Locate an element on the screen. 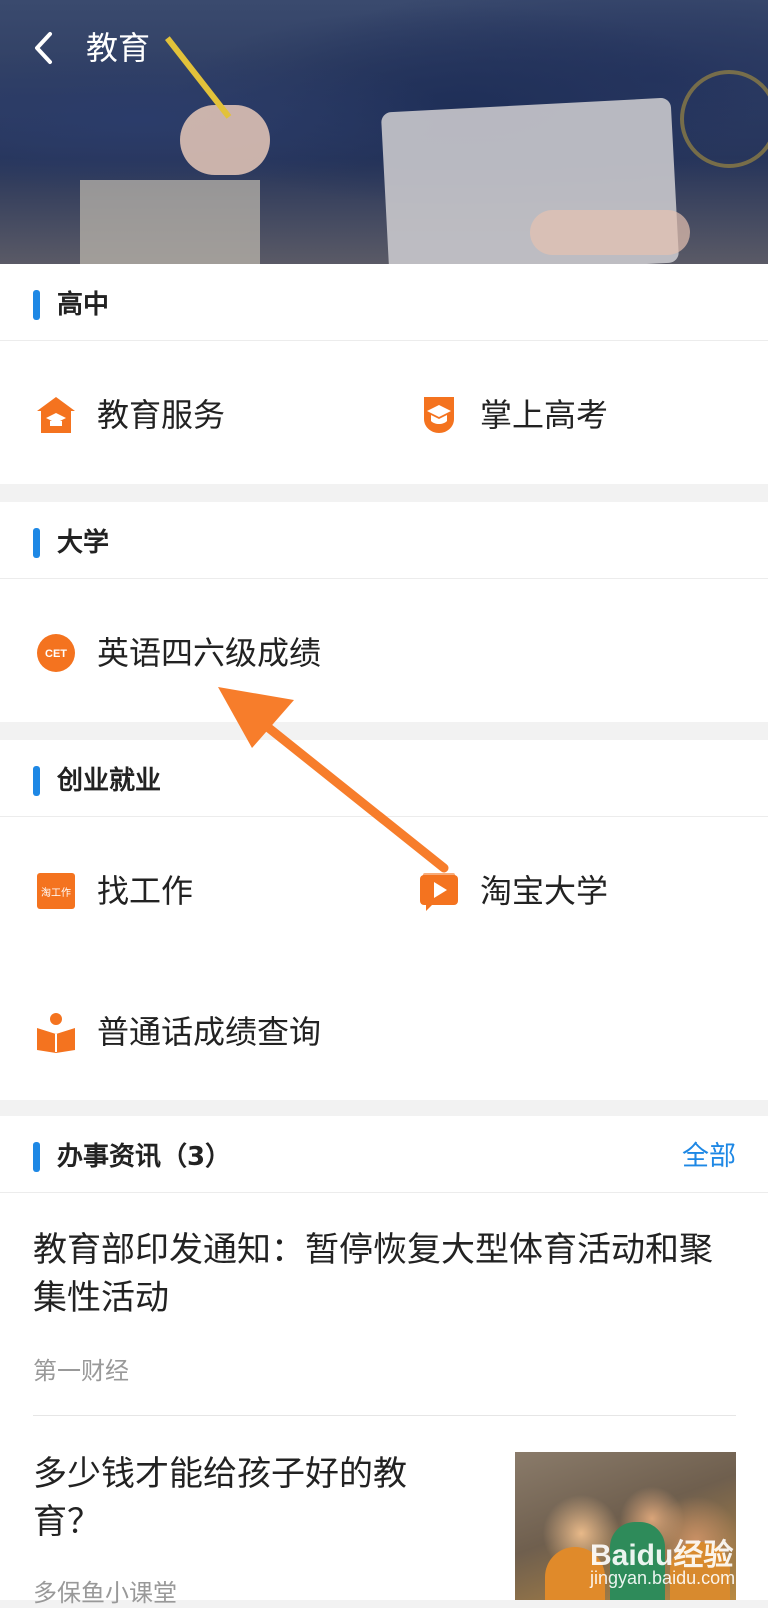 This screenshot has height=1608, width=768. chevron-left-icon is located at coordinates (43, 48).